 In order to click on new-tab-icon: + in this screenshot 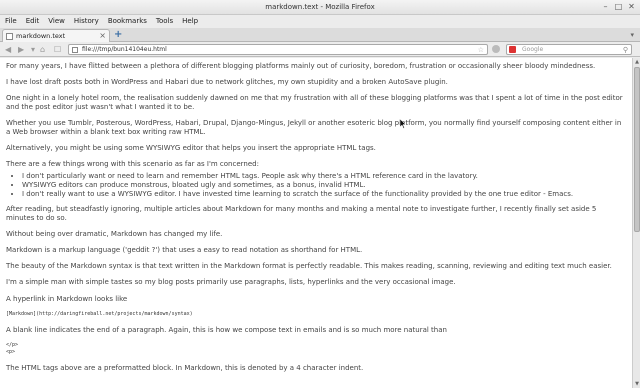, I will do `click(118, 35)`.